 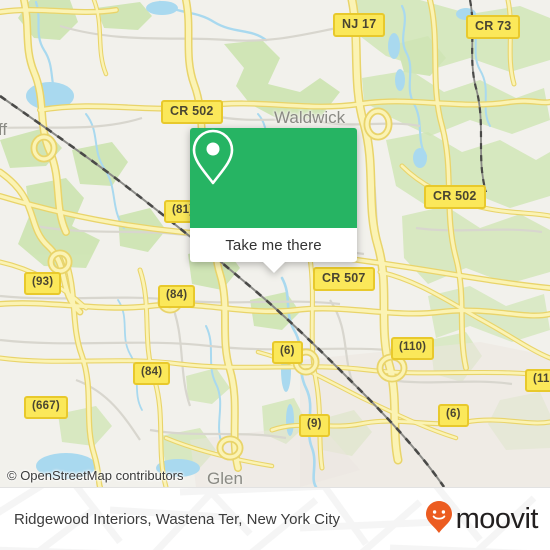 I want to click on moovit-brand: moovit, so click(x=482, y=519).